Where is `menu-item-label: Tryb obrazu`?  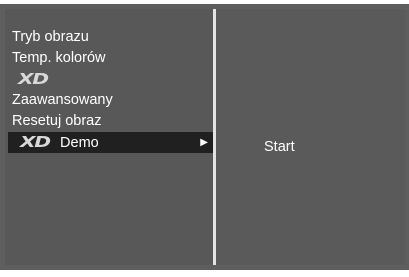
menu-item-label: Tryb obrazu is located at coordinates (50, 37).